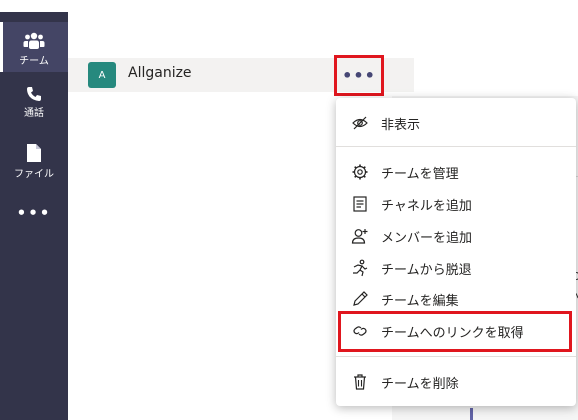 The height and width of the screenshot is (420, 578). I want to click on file-icon, so click(34, 153).